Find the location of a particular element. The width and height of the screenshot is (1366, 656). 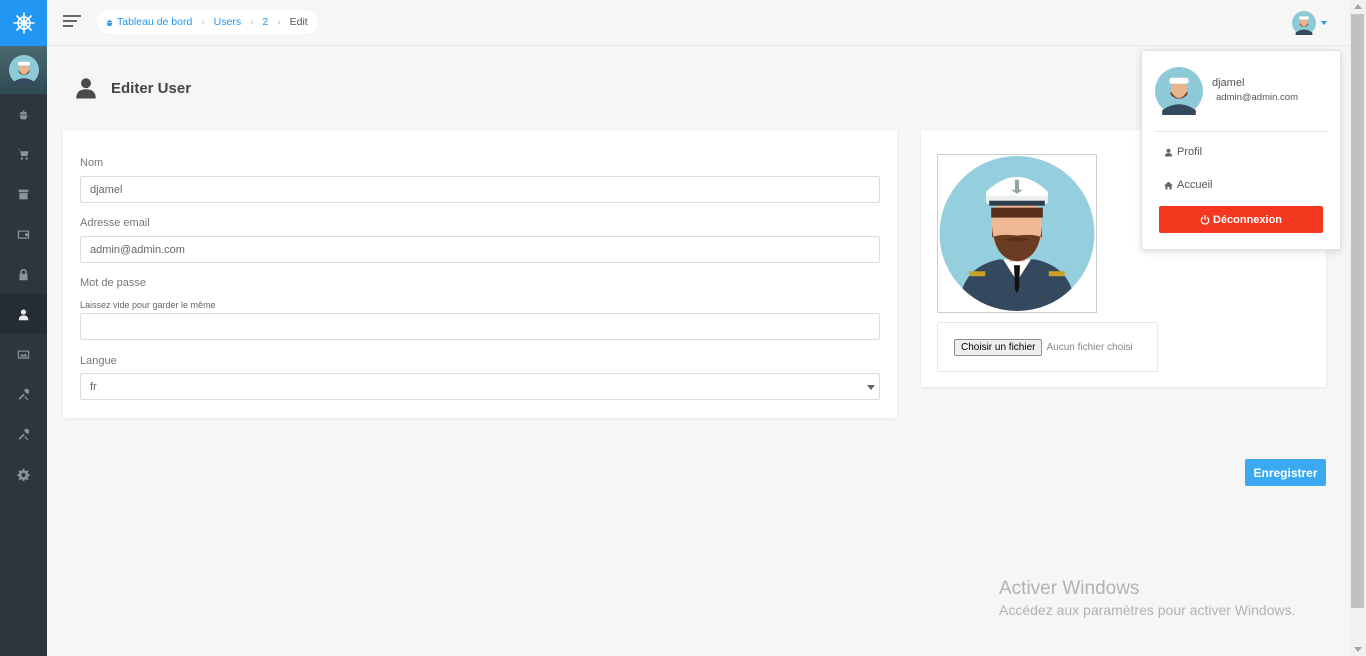

sidebar-item-wallet is located at coordinates (23, 234).